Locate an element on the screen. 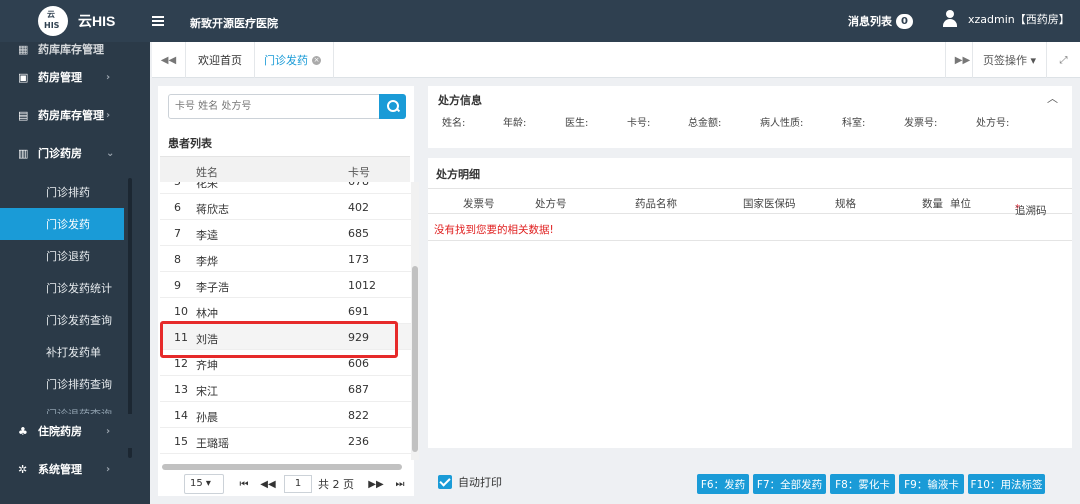  sidebar-item-pharmacy: ▣ 药房管理 › is located at coordinates (75, 77).